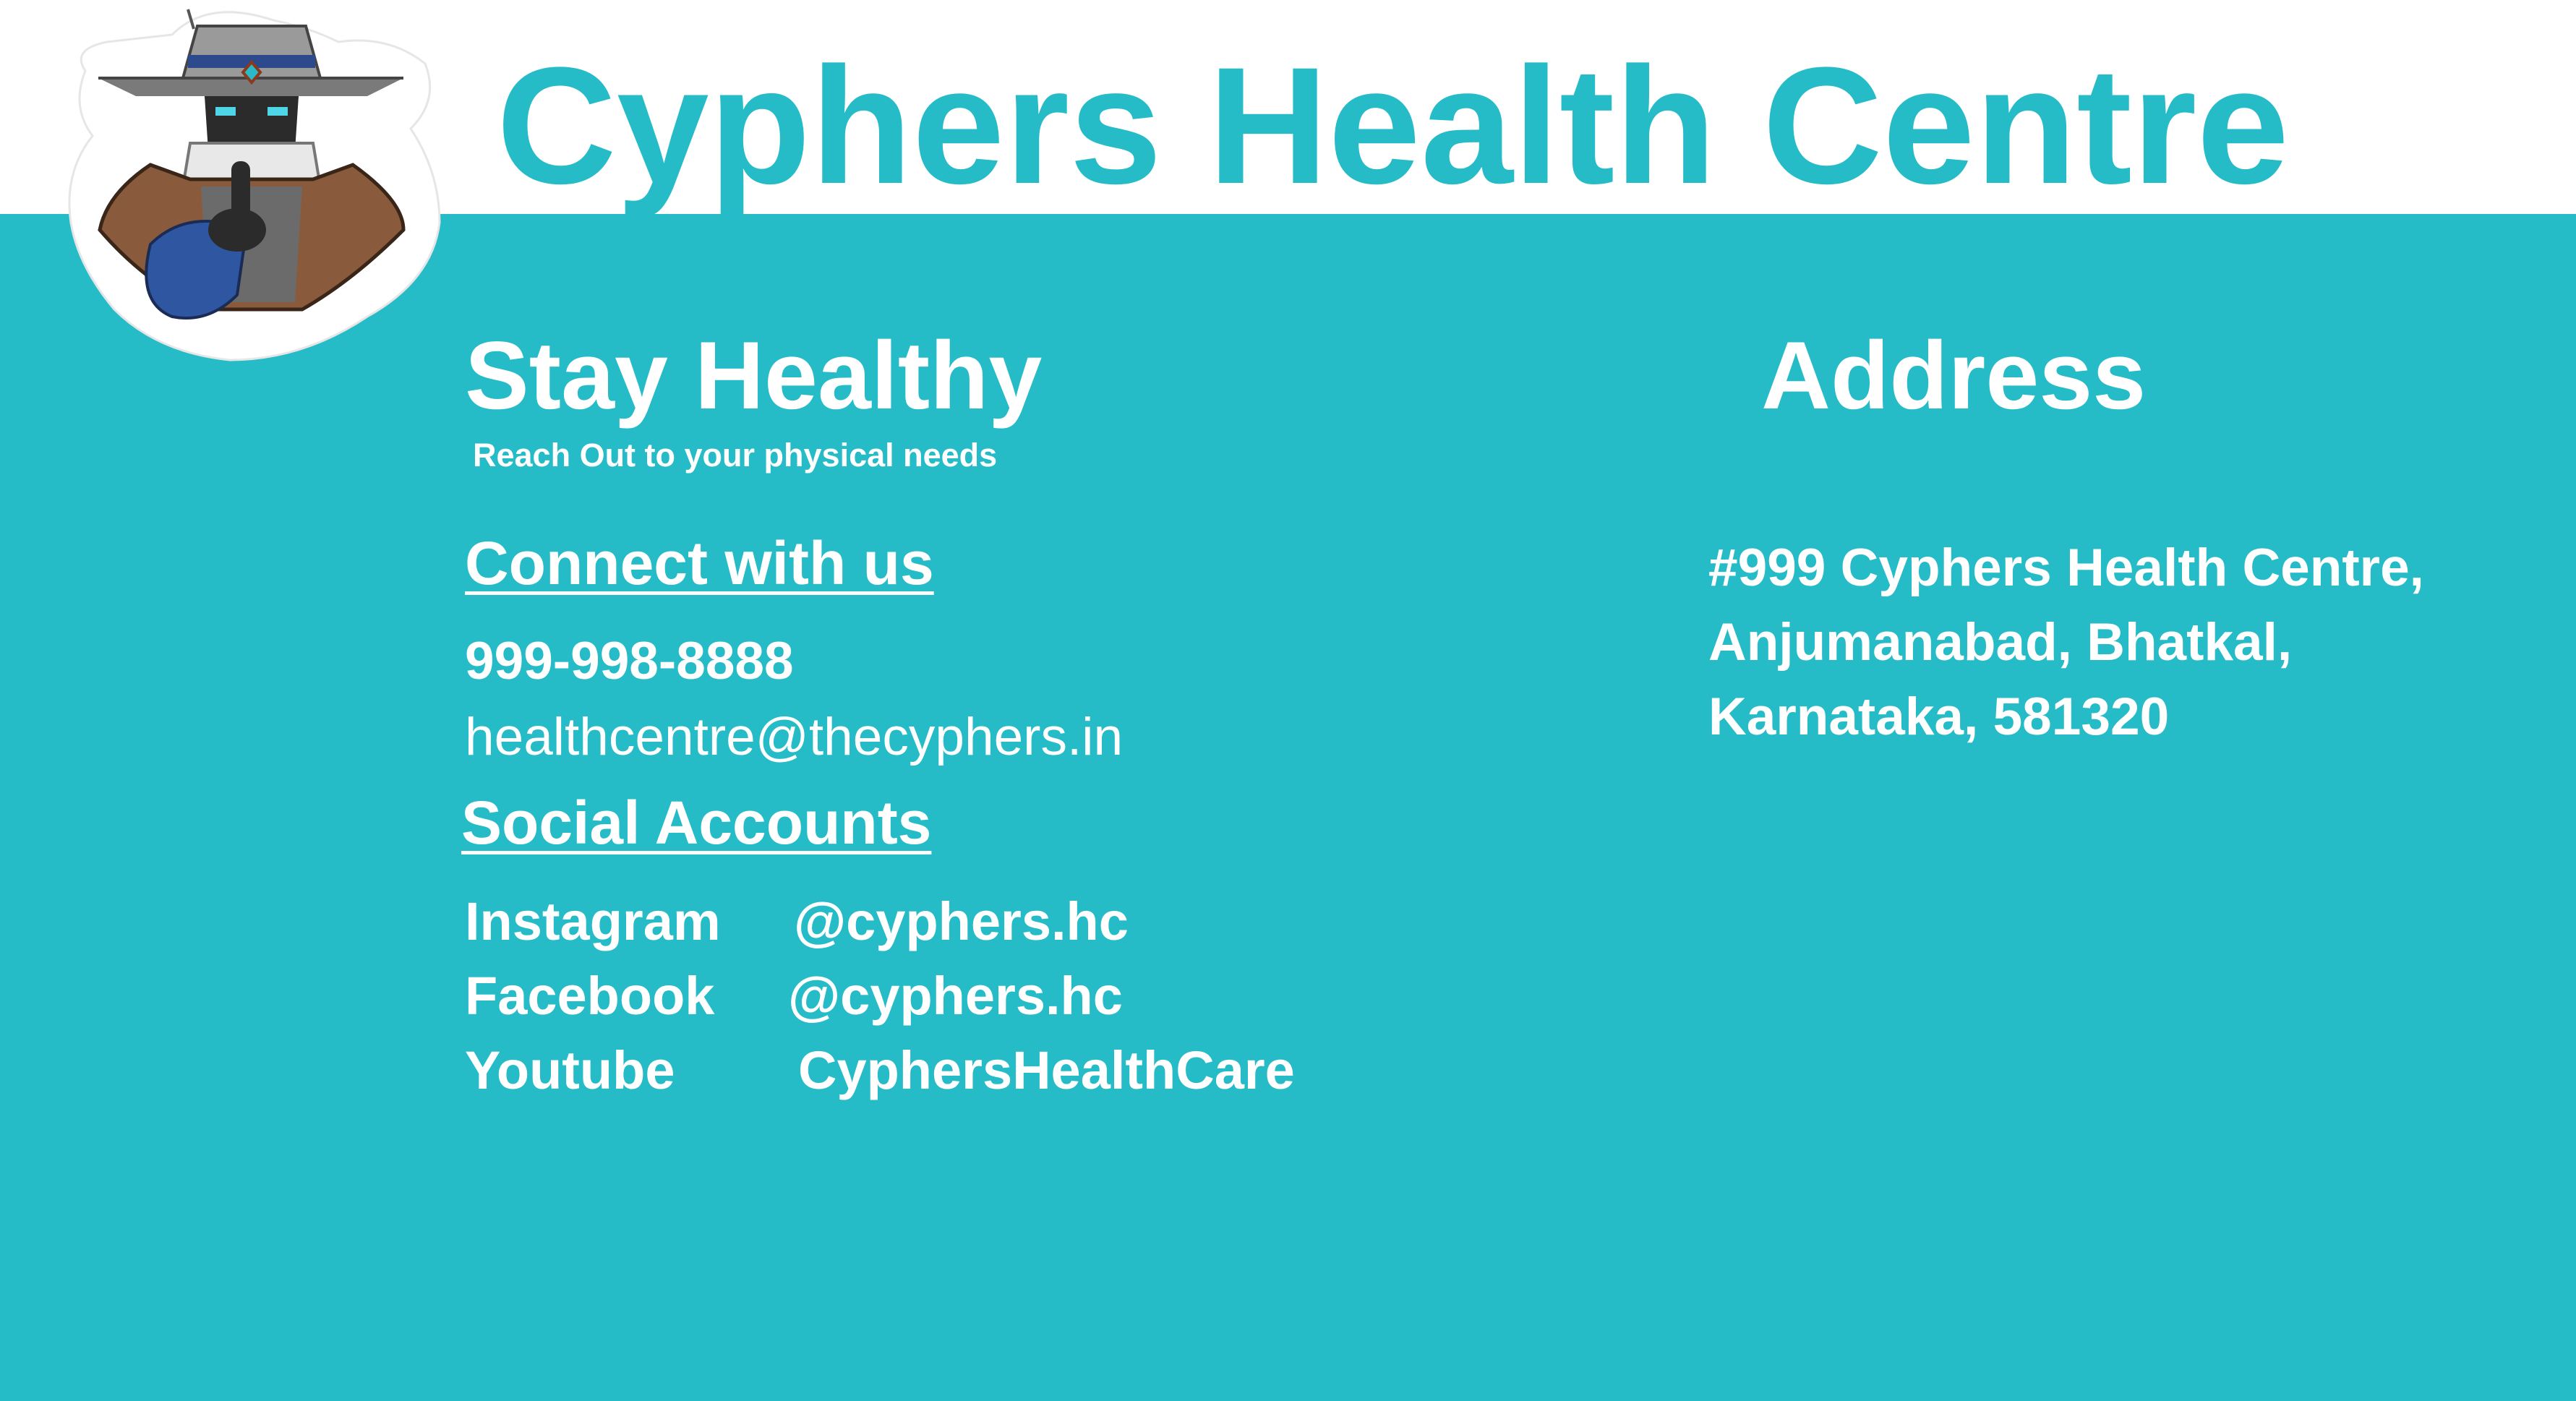  Describe the element at coordinates (736, 455) in the screenshot. I see `tagline: Reach Out to your physical needs` at that location.